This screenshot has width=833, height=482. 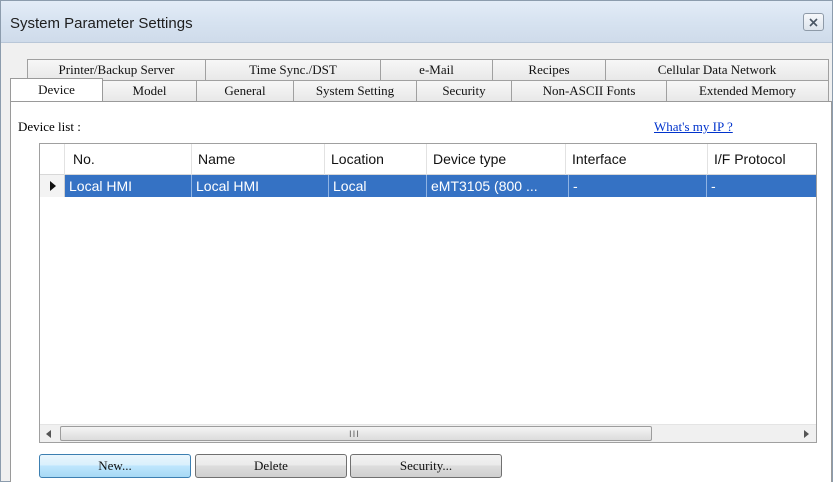 I want to click on column-header-no: No., so click(x=128, y=159).